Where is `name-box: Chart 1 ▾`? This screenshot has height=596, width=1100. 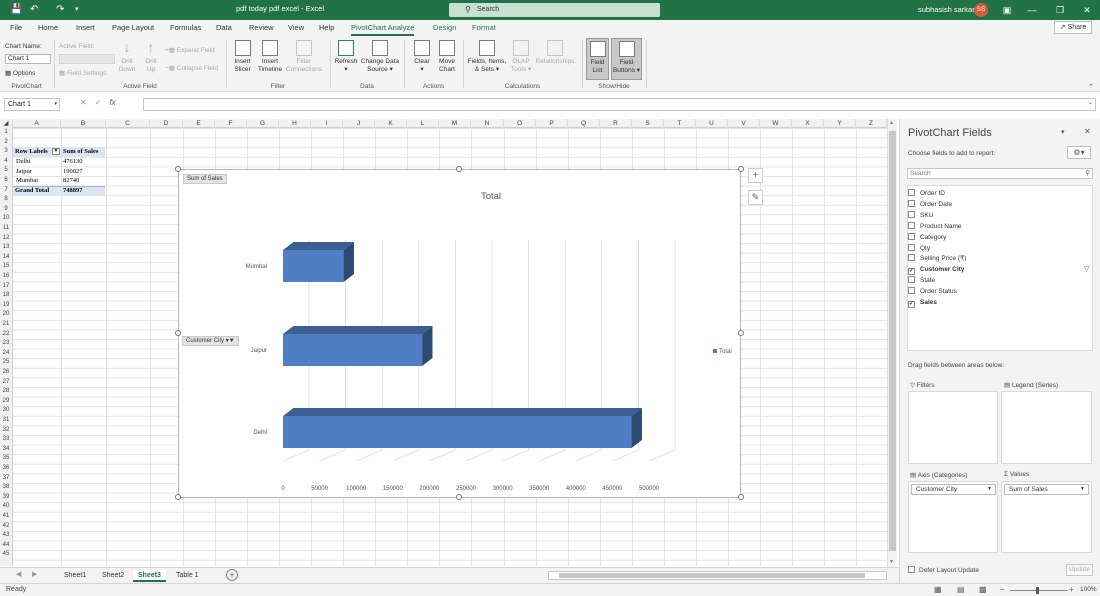 name-box: Chart 1 ▾ is located at coordinates (32, 104).